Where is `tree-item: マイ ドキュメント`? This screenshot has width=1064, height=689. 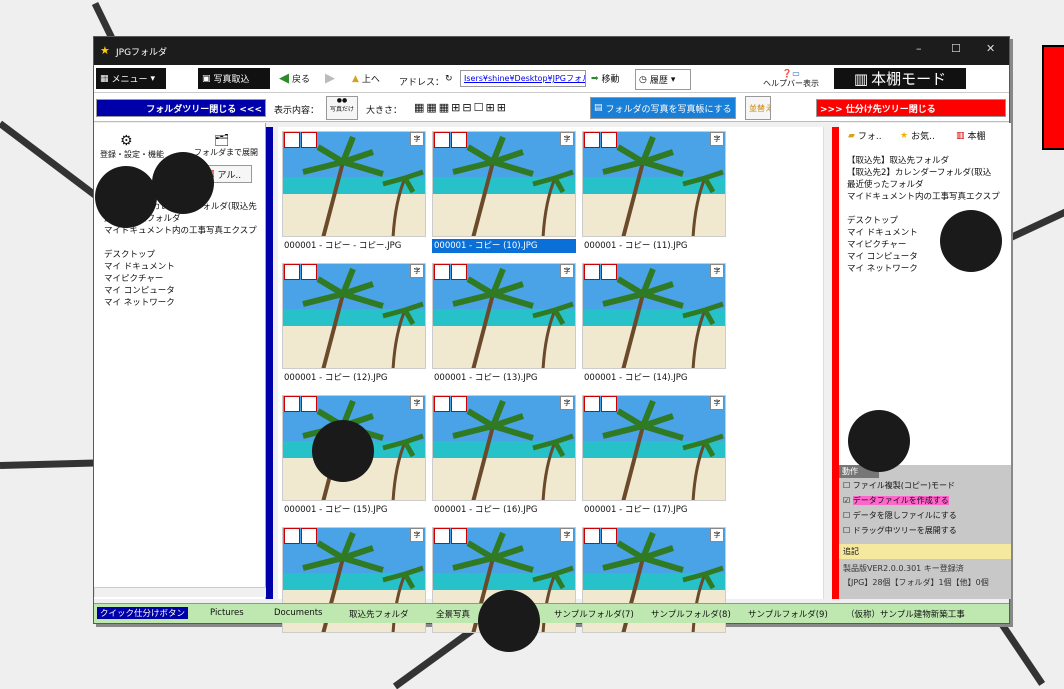 tree-item: マイ ドキュメント is located at coordinates (180, 267).